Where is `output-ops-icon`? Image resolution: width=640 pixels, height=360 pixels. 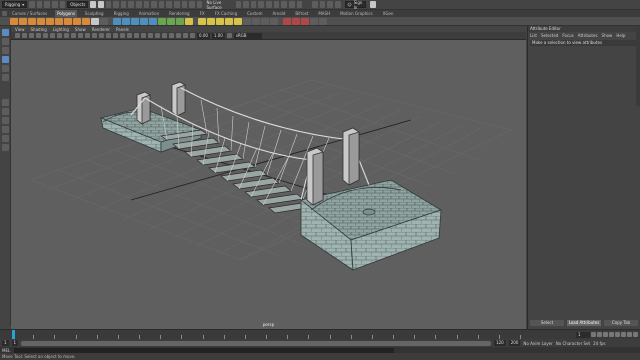
output-ops-icon is located at coordinates (246, 4).